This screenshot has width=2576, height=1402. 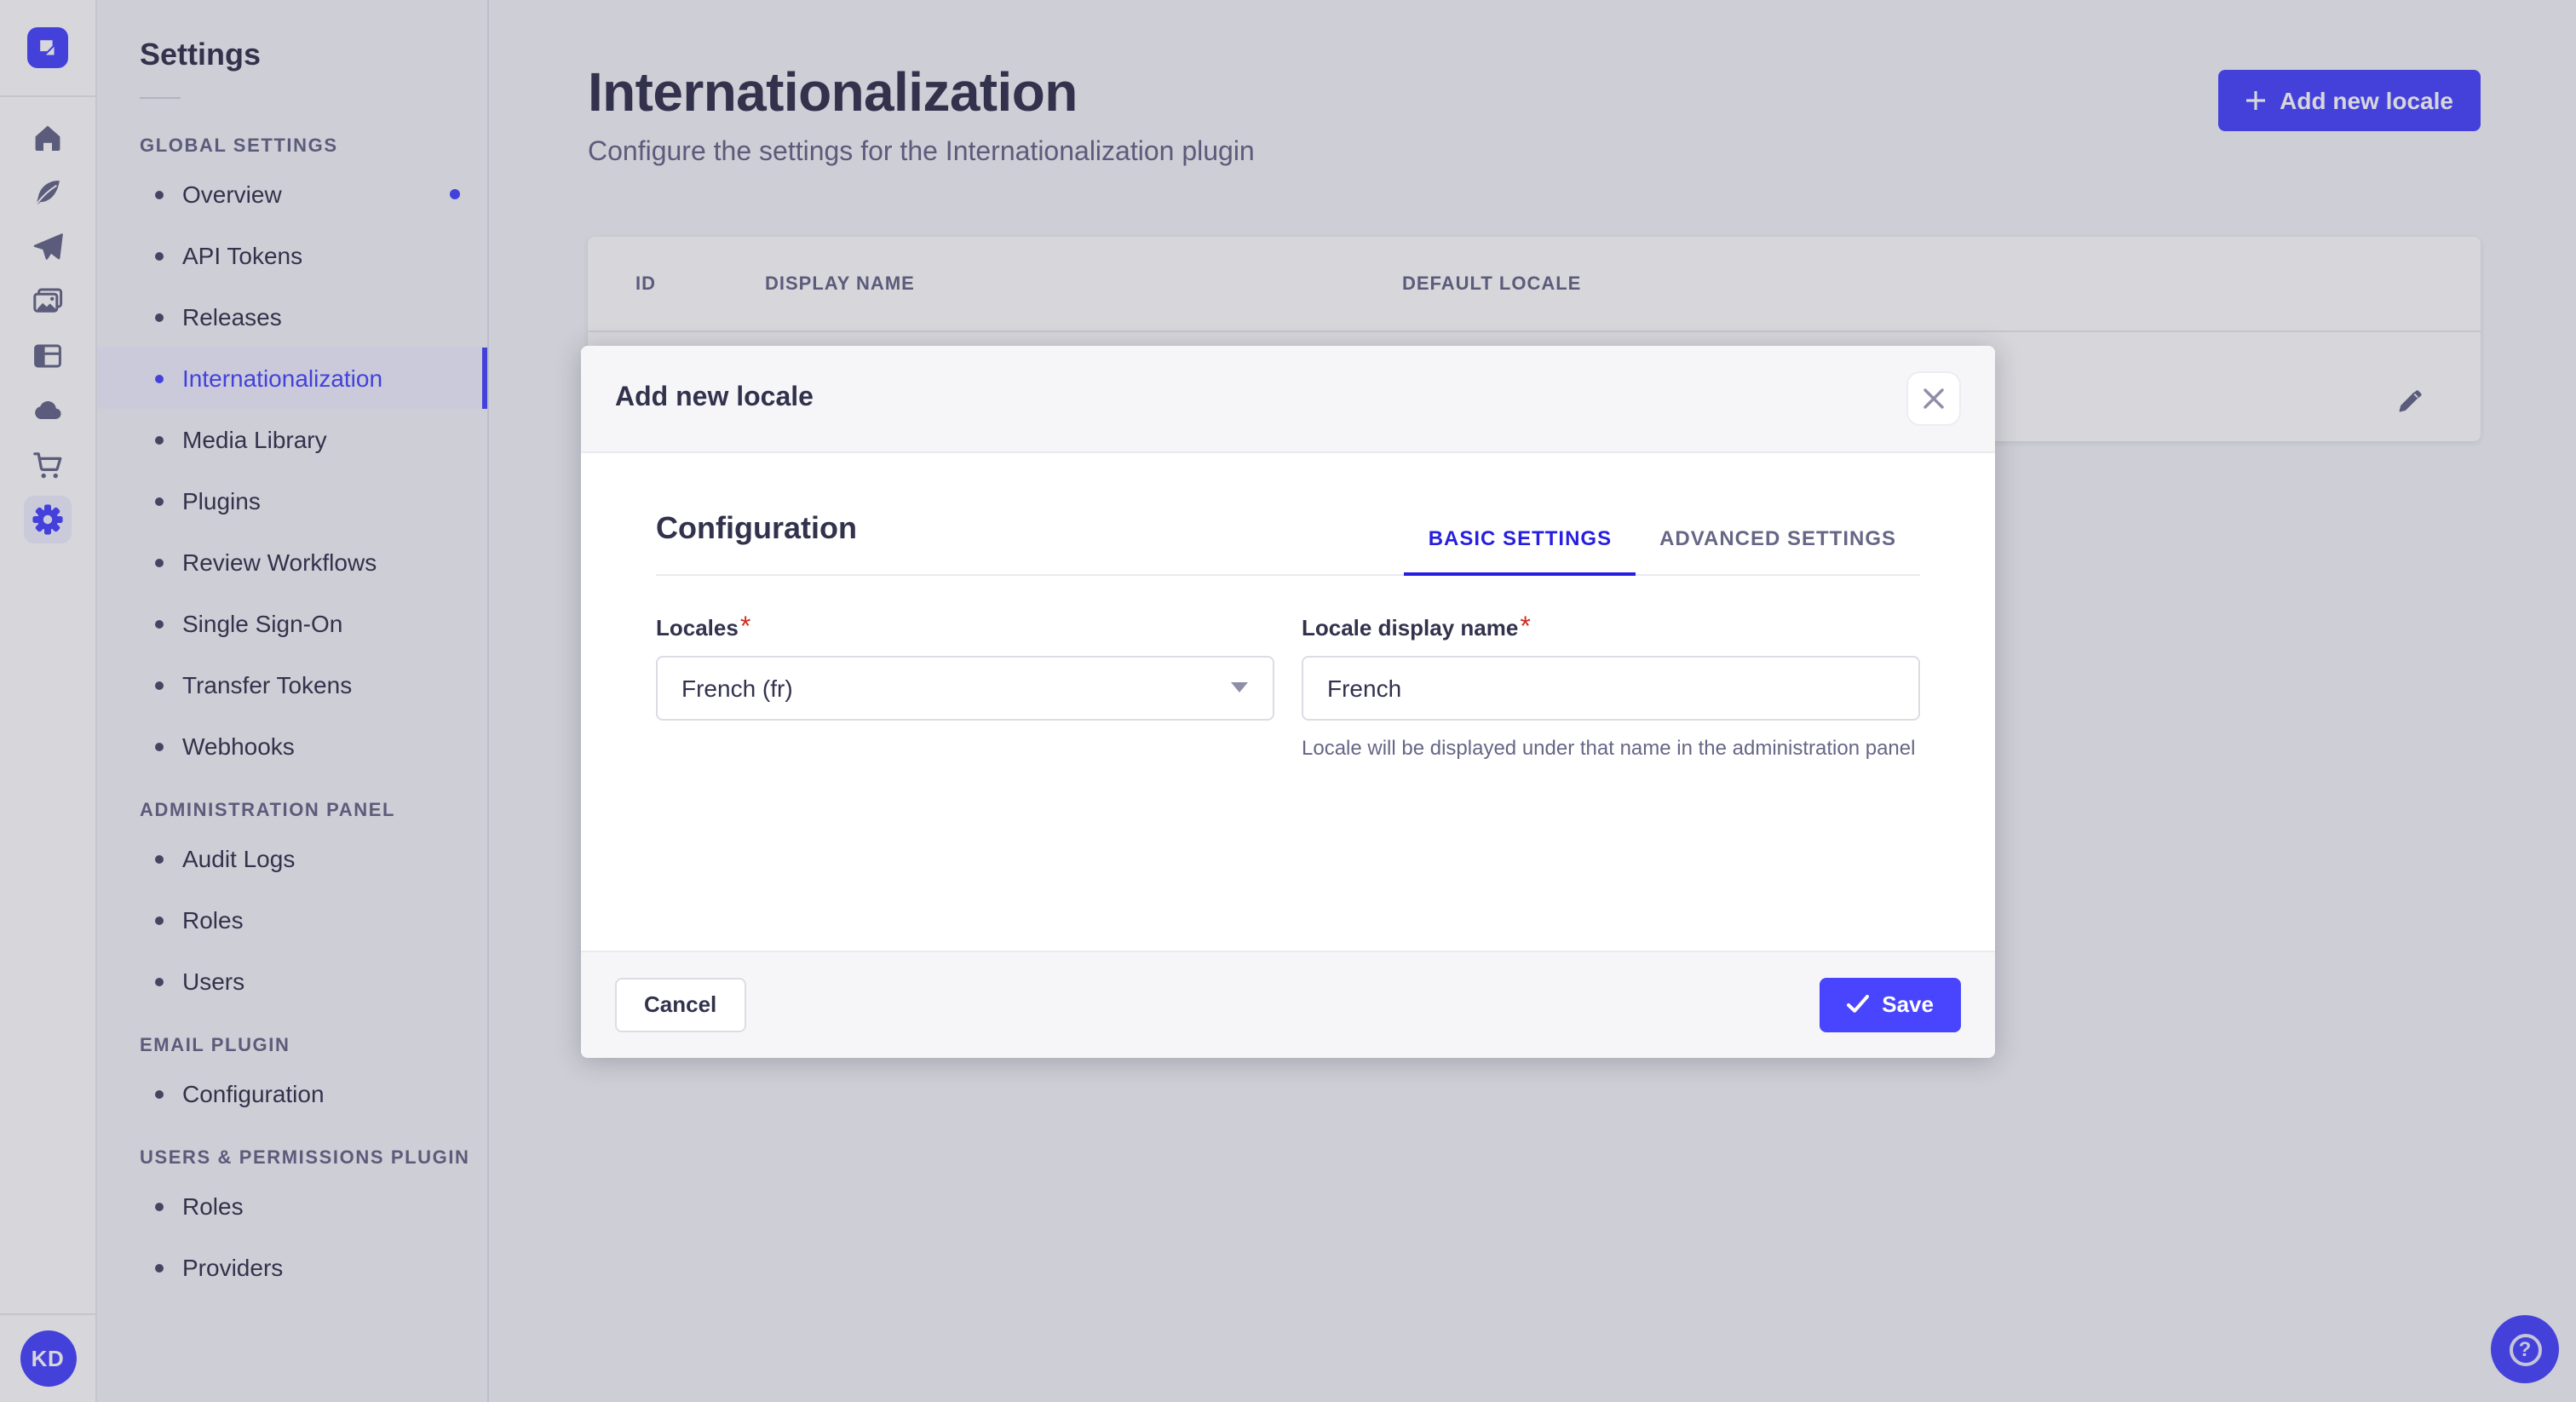 What do you see at coordinates (1288, 398) in the screenshot?
I see `modal-header: Add new locale` at bounding box center [1288, 398].